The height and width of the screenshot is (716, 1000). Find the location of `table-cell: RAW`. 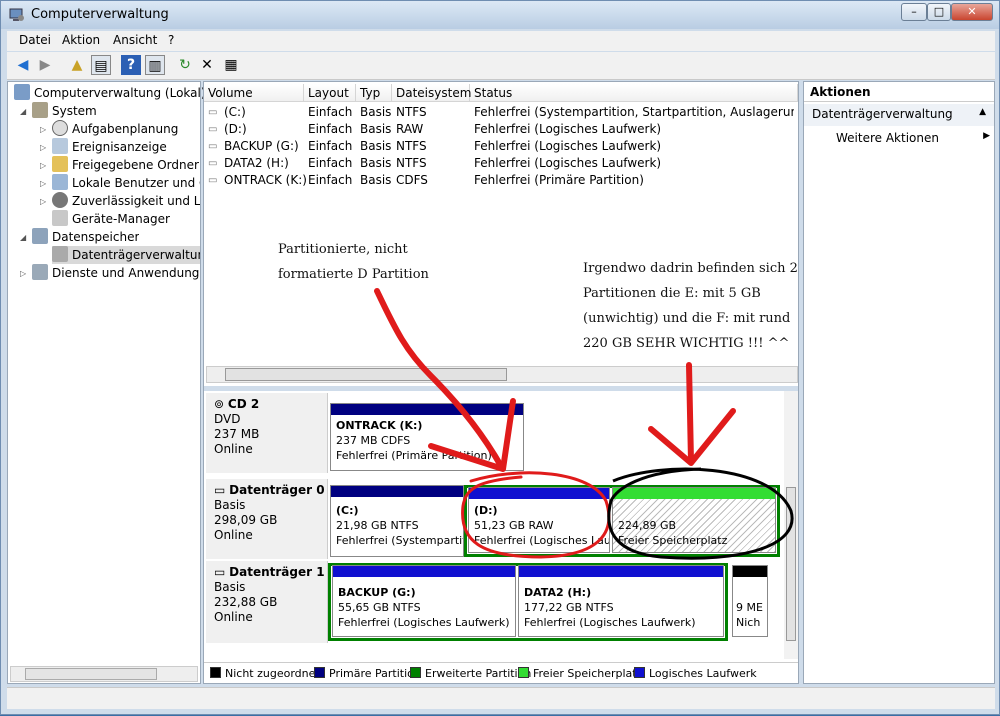

table-cell: RAW is located at coordinates (409, 129).